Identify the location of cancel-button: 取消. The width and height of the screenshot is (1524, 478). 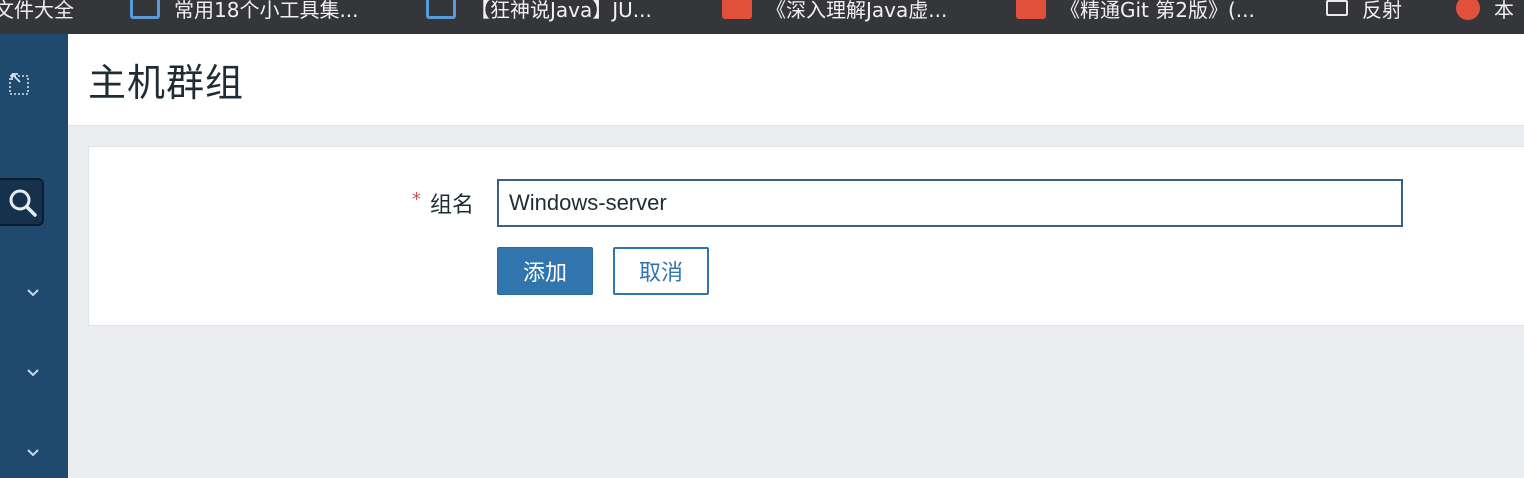
(661, 271).